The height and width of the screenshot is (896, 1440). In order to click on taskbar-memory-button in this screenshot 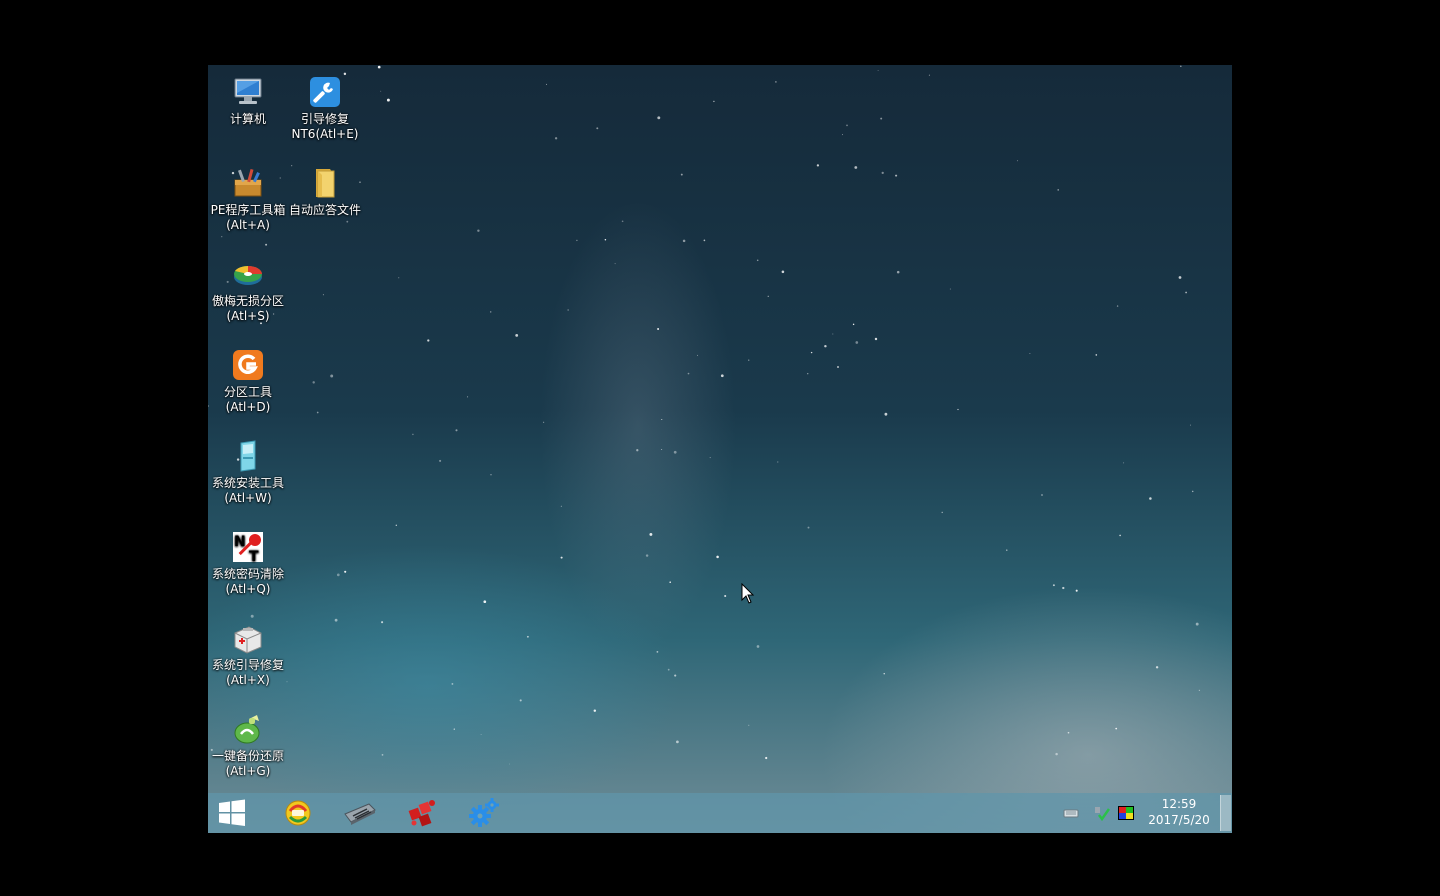, I will do `click(360, 813)`.